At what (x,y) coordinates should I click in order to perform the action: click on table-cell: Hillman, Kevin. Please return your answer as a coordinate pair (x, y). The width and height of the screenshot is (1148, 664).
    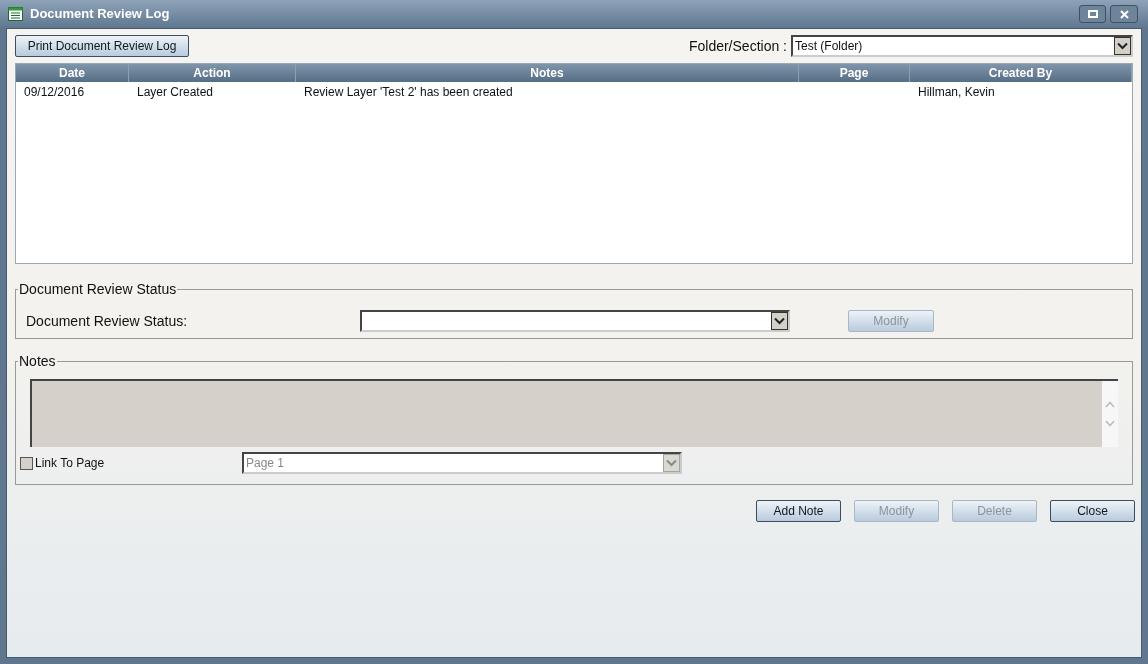
    Looking at the image, I should click on (956, 92).